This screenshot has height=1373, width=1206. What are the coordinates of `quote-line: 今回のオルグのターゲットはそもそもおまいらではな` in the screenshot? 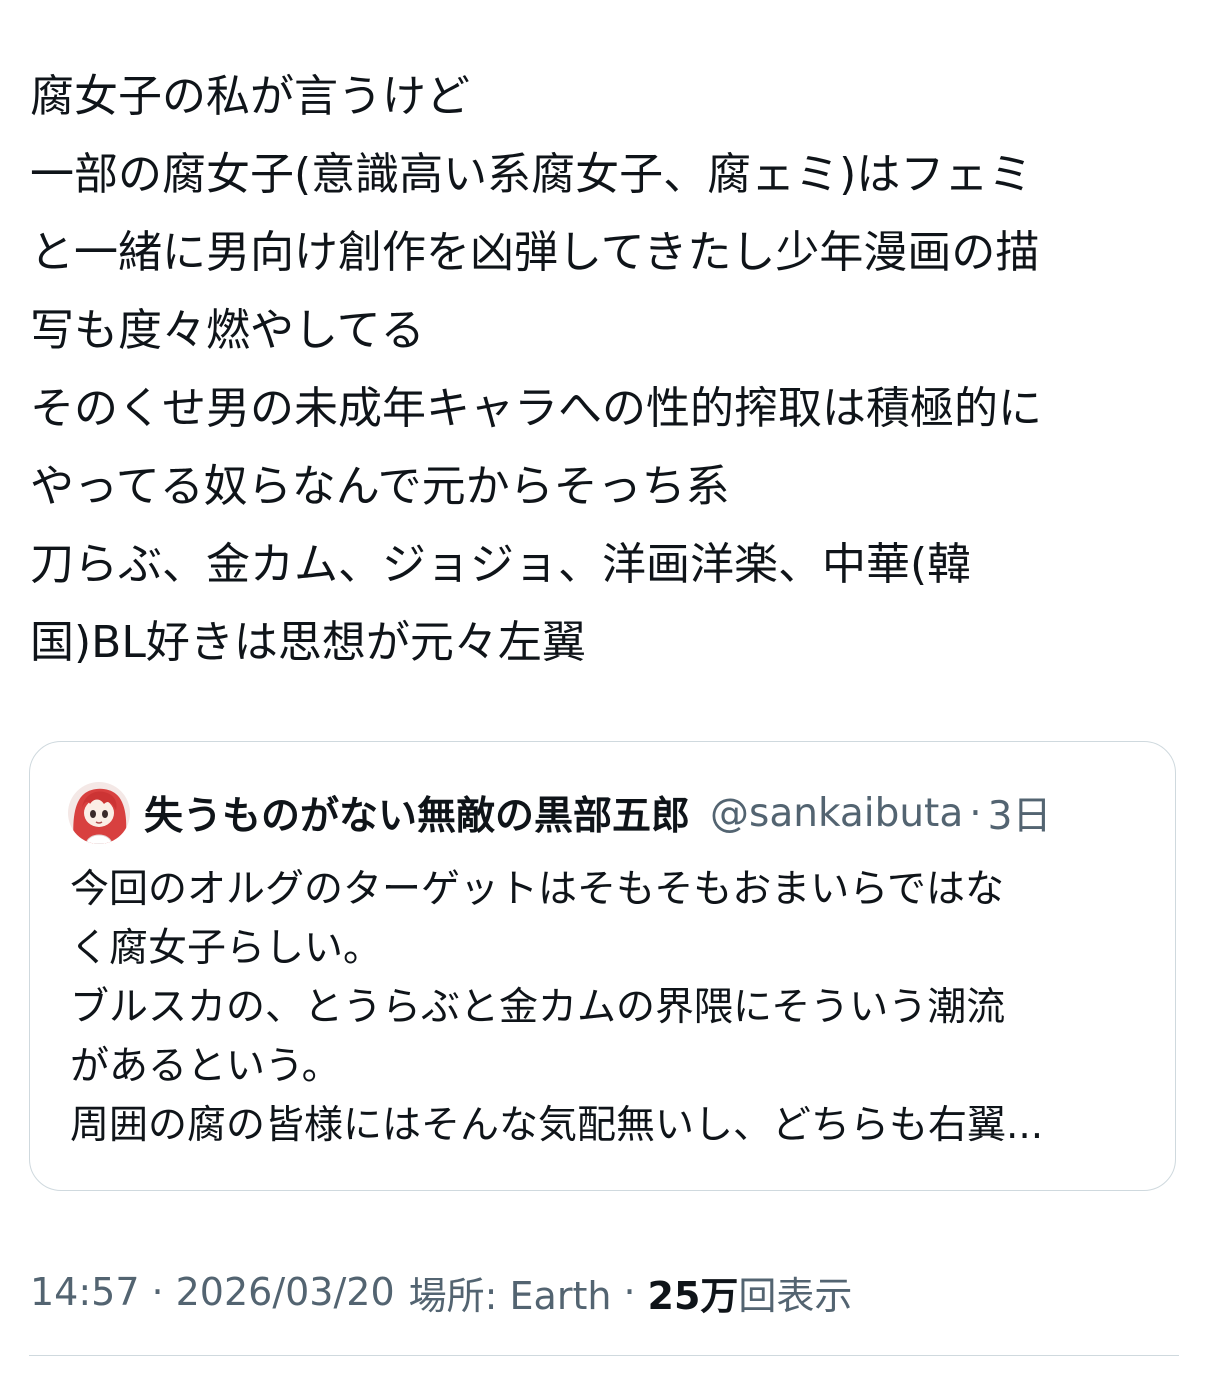 It's located at (537, 889).